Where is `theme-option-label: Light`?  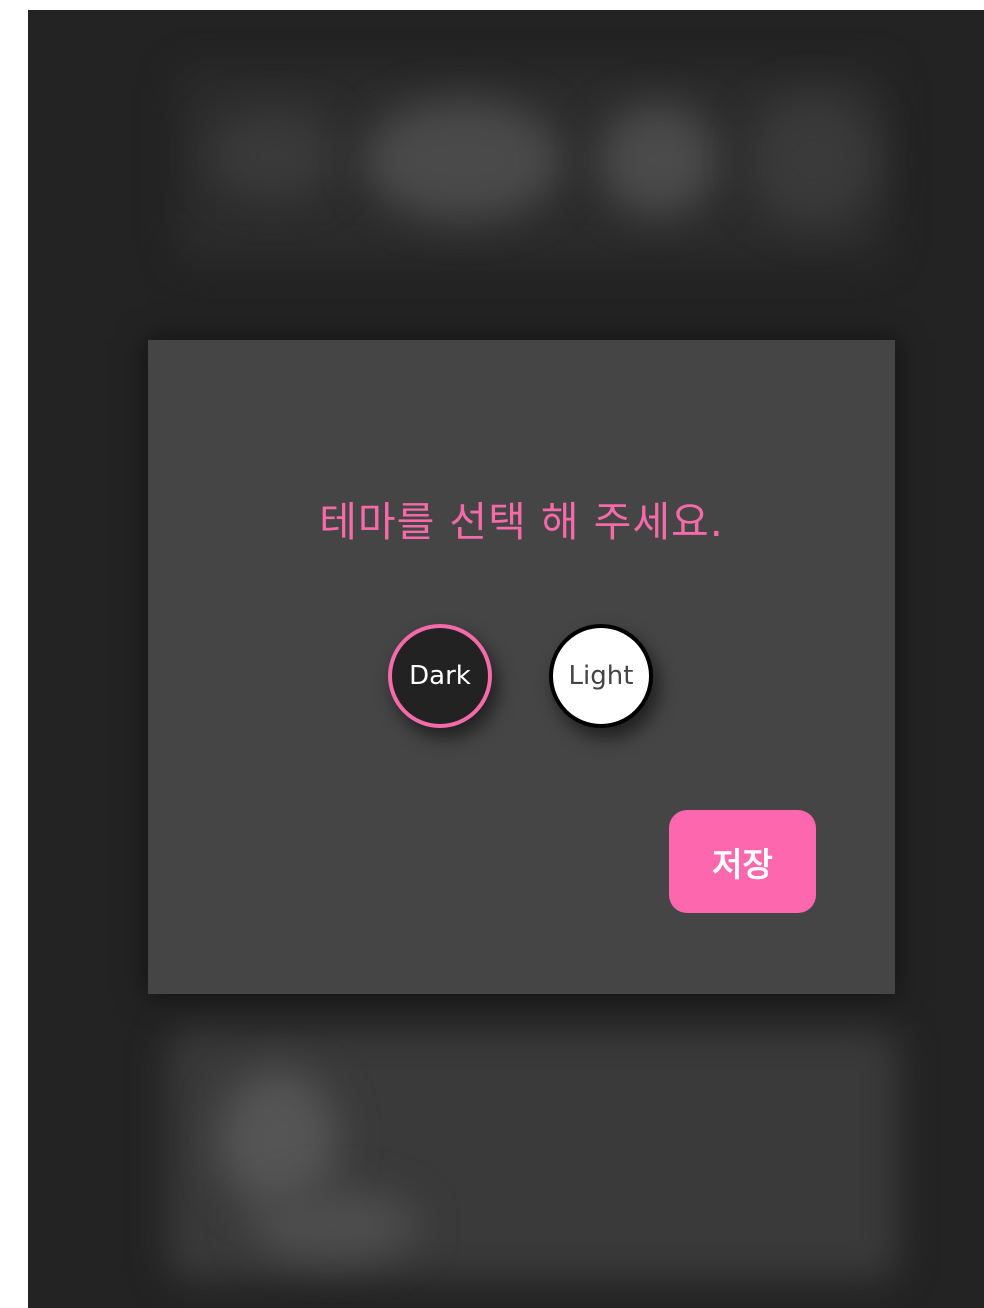
theme-option-label: Light is located at coordinates (601, 676).